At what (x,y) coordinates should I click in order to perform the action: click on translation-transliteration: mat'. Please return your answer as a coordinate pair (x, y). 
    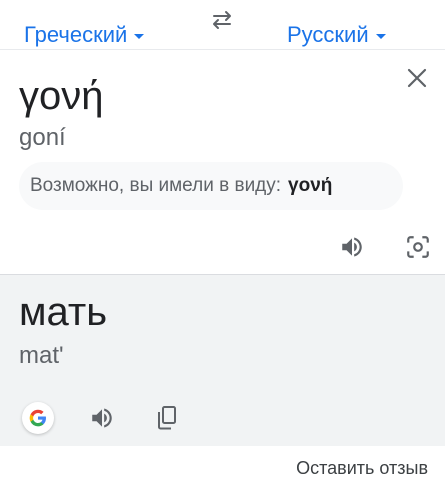
    Looking at the image, I should click on (41, 355).